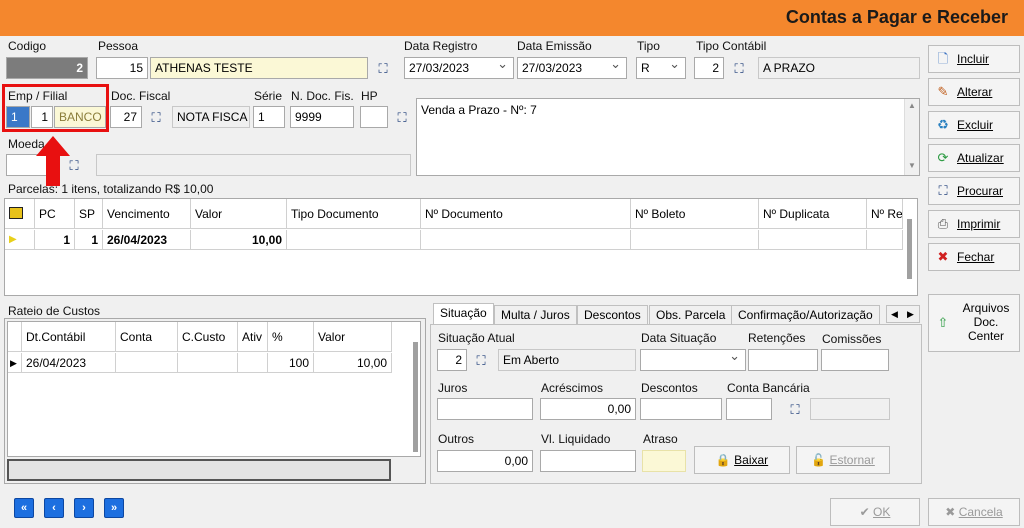 This screenshot has width=1024, height=528. Describe the element at coordinates (291, 337) in the screenshot. I see `rateio-col-pct: %` at that location.